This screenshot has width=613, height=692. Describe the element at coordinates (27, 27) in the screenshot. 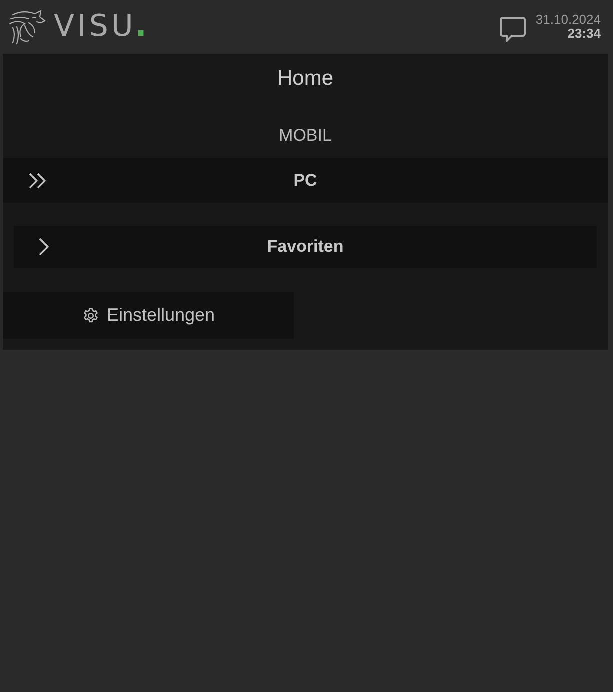

I see `wolf-logo-icon` at that location.